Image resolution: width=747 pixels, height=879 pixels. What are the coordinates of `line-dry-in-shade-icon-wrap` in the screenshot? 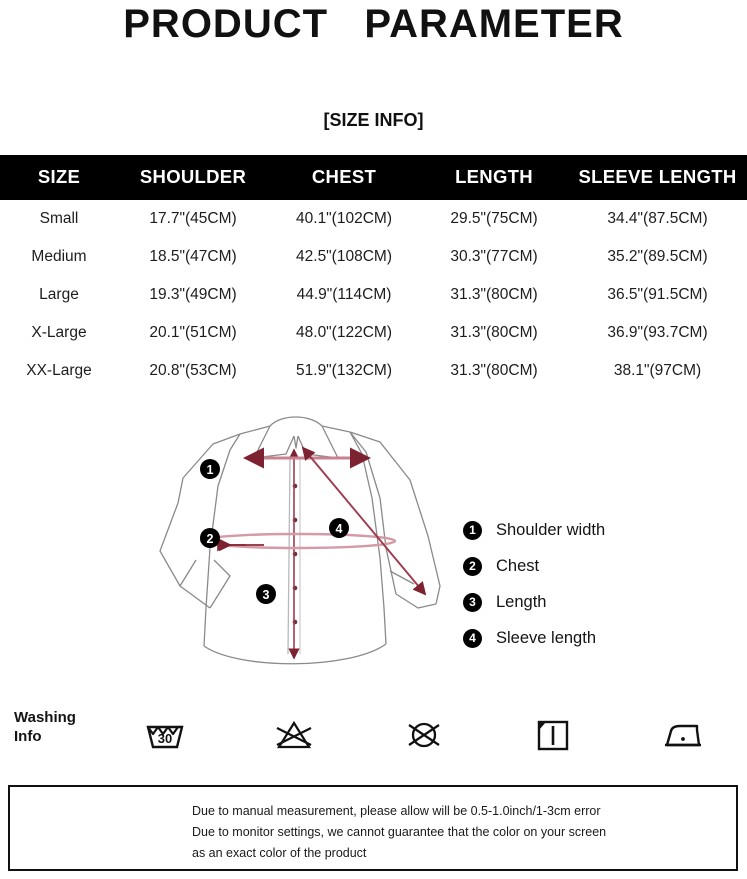 It's located at (552, 734).